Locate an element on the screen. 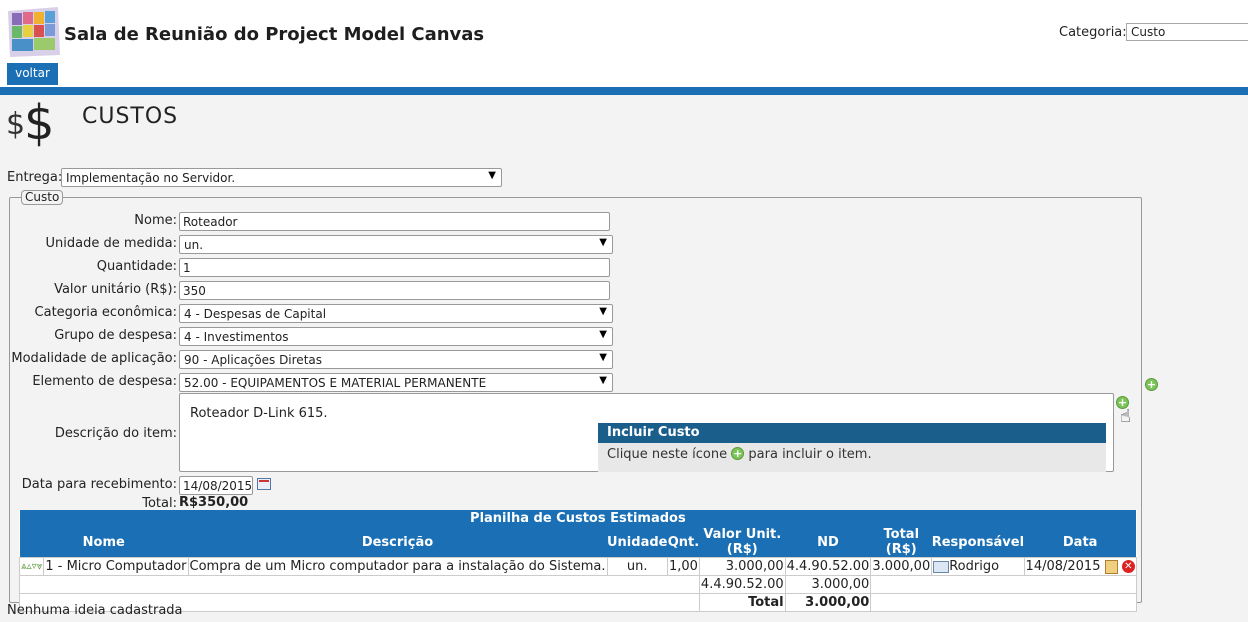  responsavel-name: Rodrigo is located at coordinates (974, 566).